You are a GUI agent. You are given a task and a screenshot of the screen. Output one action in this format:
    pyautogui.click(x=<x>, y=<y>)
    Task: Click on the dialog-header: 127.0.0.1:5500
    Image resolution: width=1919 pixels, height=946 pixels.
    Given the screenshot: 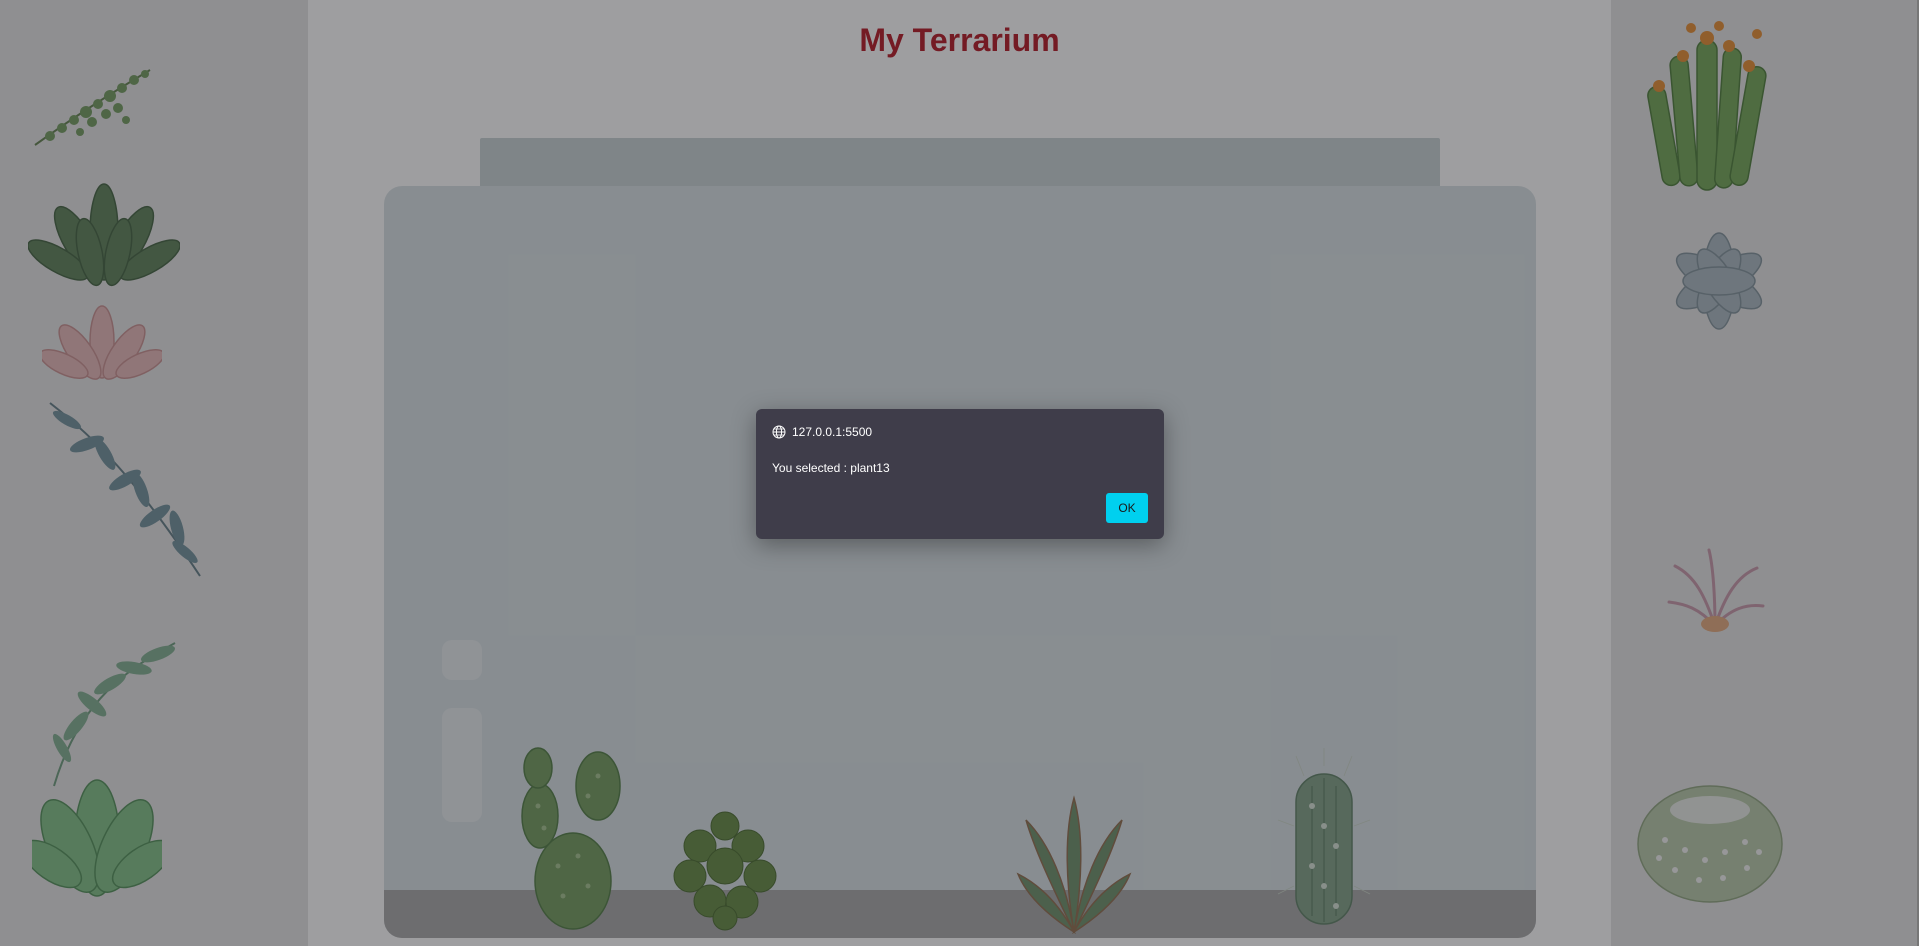 What is the action you would take?
    pyautogui.click(x=822, y=432)
    